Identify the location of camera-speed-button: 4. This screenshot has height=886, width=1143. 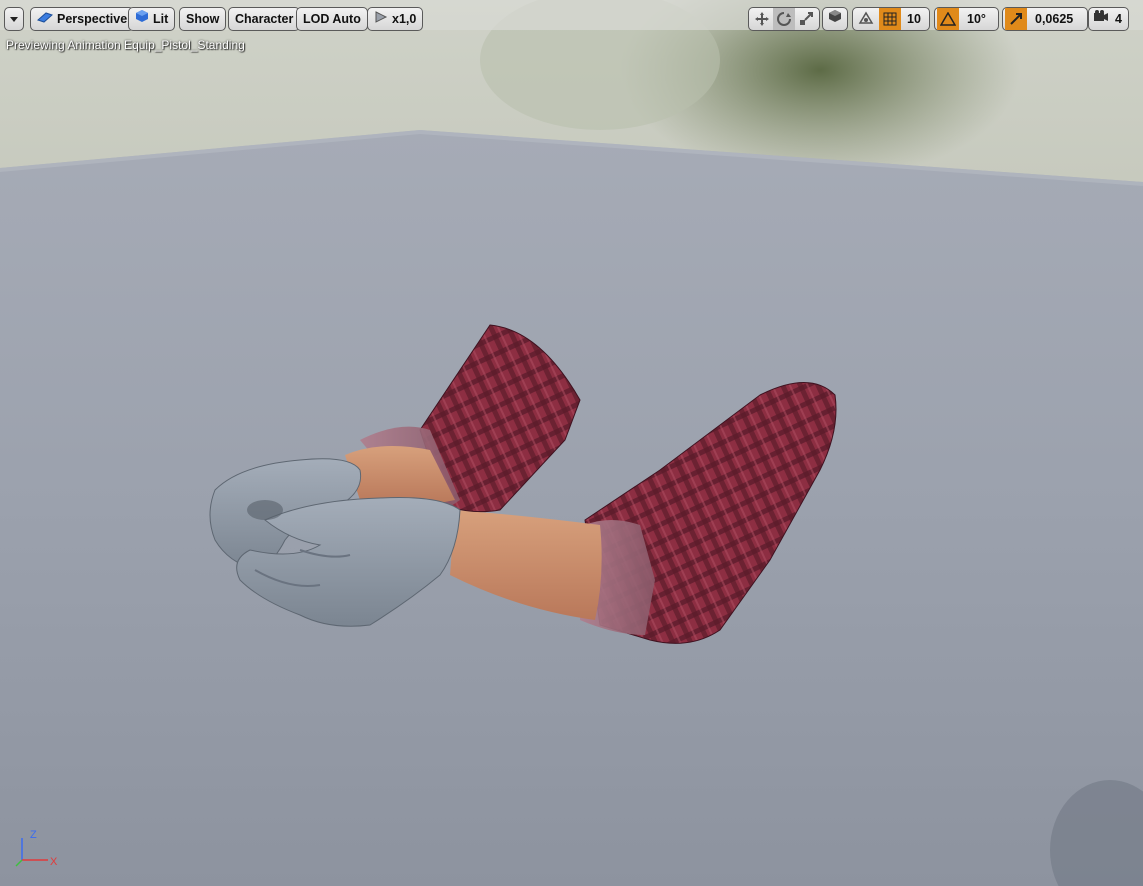
(1108, 19).